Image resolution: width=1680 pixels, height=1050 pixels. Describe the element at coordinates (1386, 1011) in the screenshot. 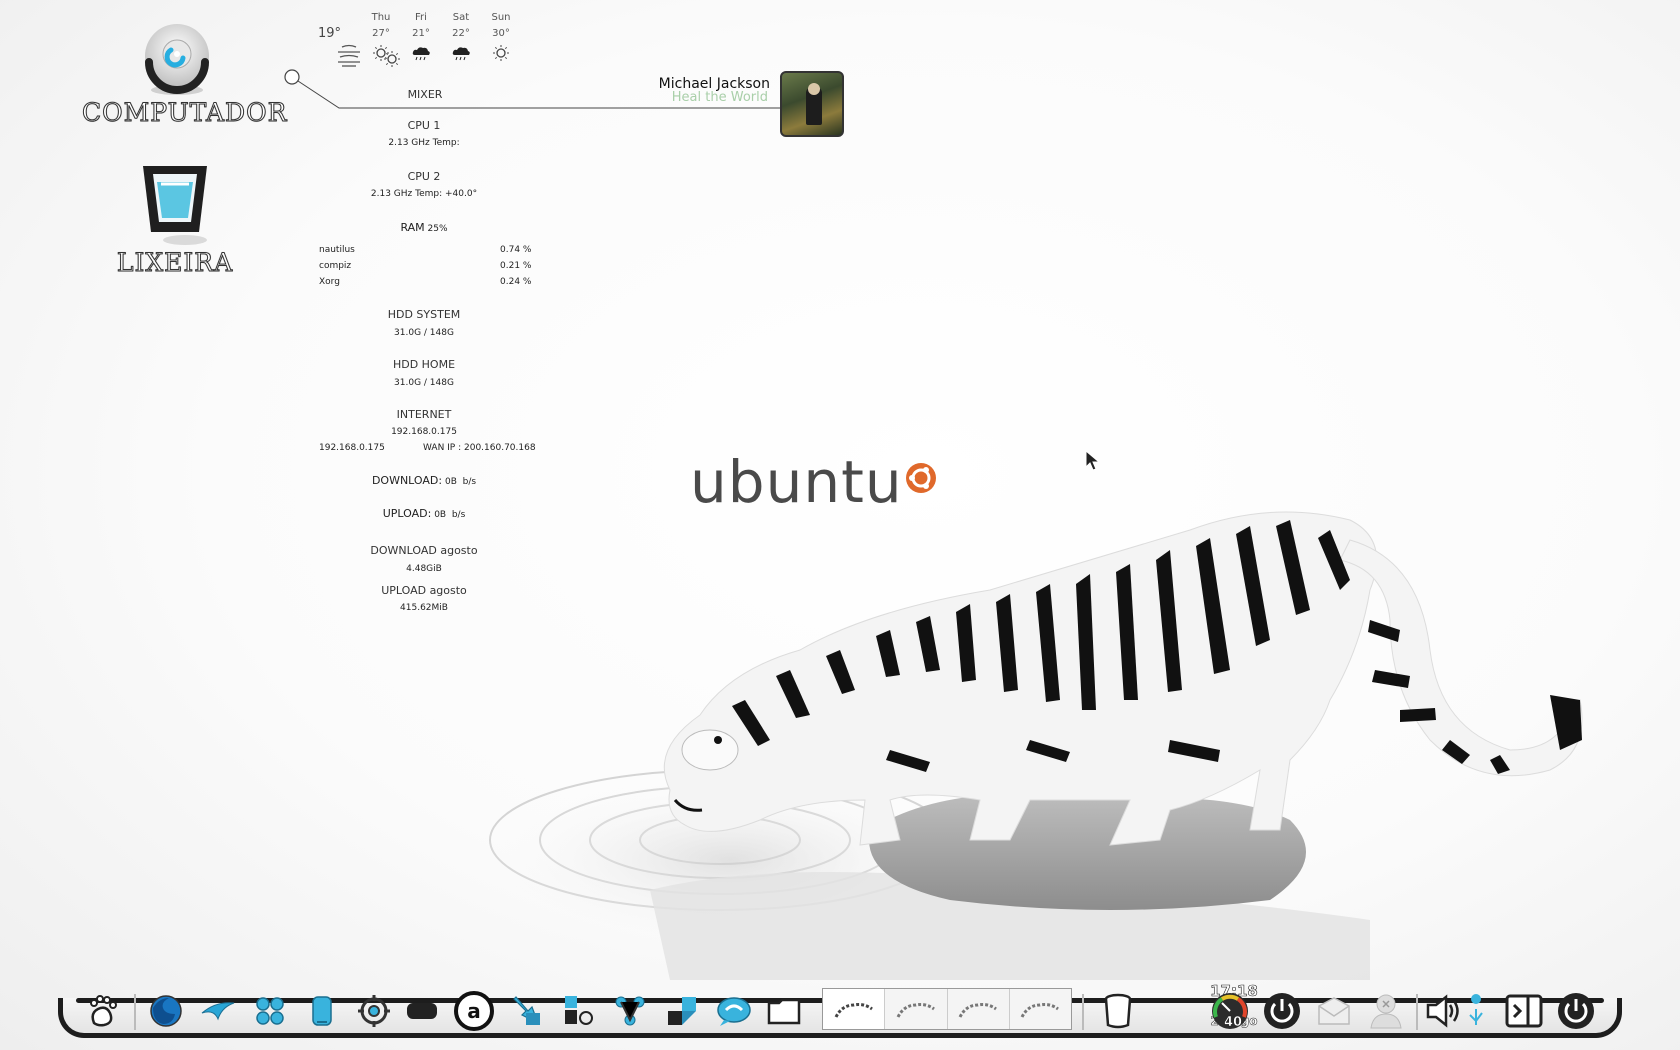

I see `user-icon` at that location.